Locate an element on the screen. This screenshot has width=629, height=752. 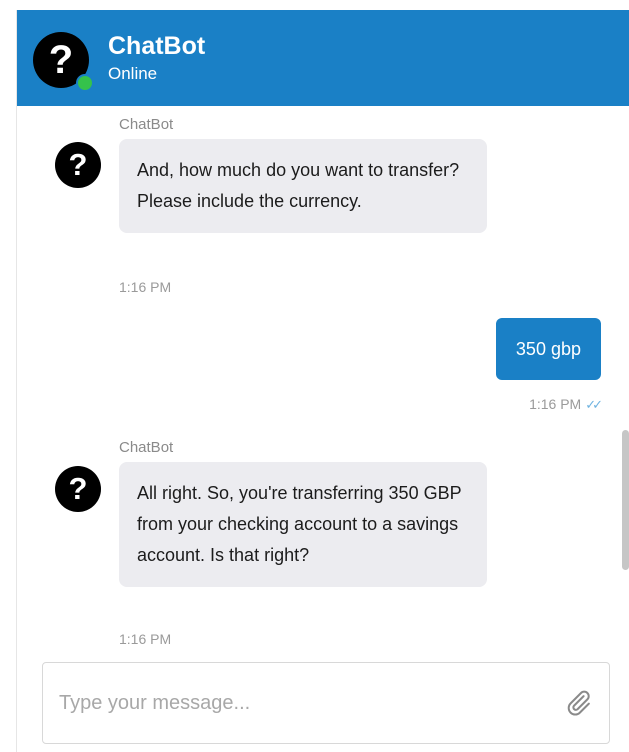
user-message-bubble: 350 gbp is located at coordinates (548, 349).